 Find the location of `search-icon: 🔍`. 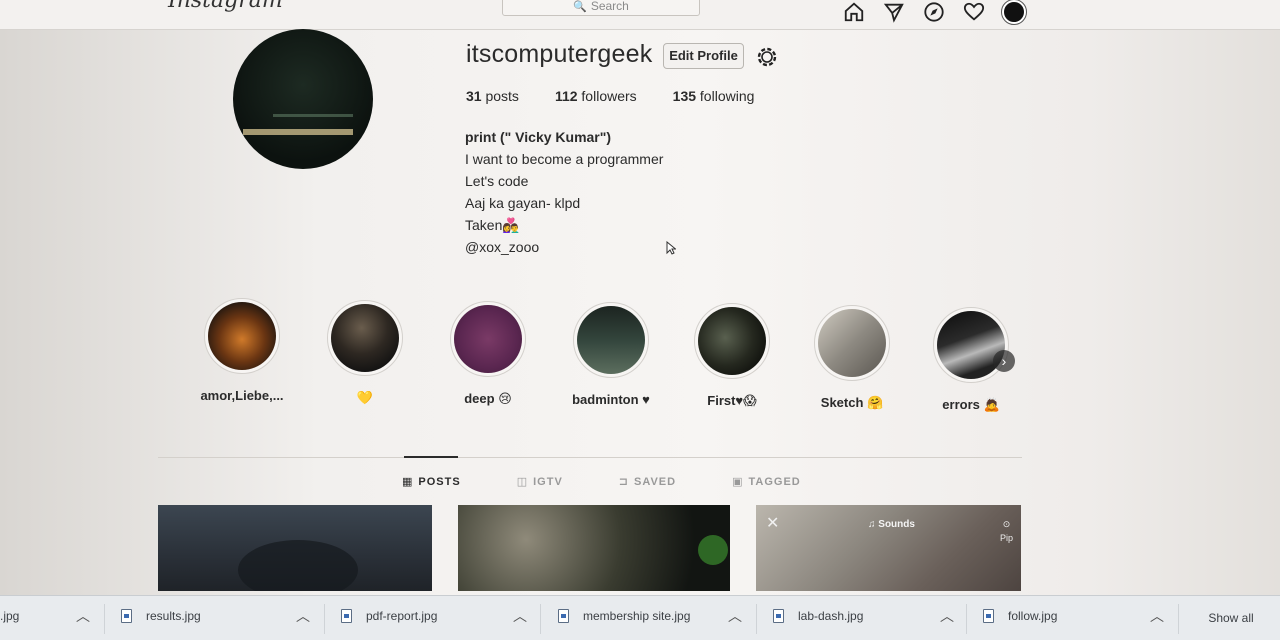

search-icon: 🔍 is located at coordinates (580, 7).